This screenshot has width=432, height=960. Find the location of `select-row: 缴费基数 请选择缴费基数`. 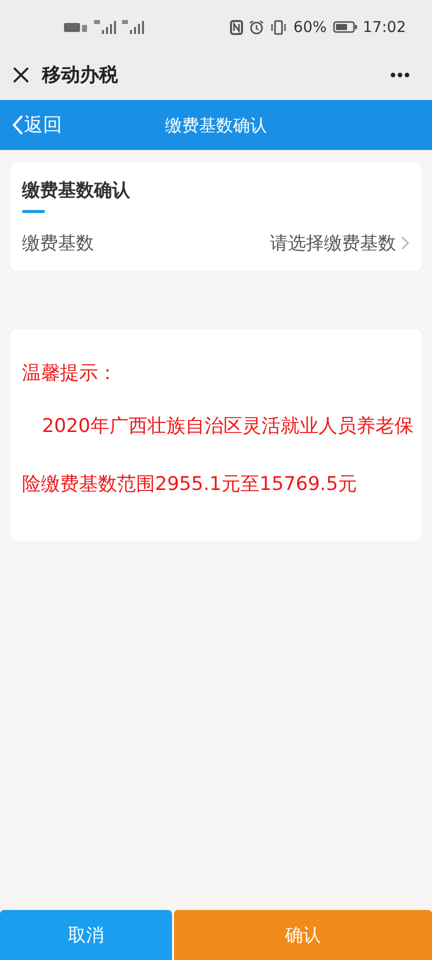

select-row: 缴费基数 请选择缴费基数 is located at coordinates (216, 234).